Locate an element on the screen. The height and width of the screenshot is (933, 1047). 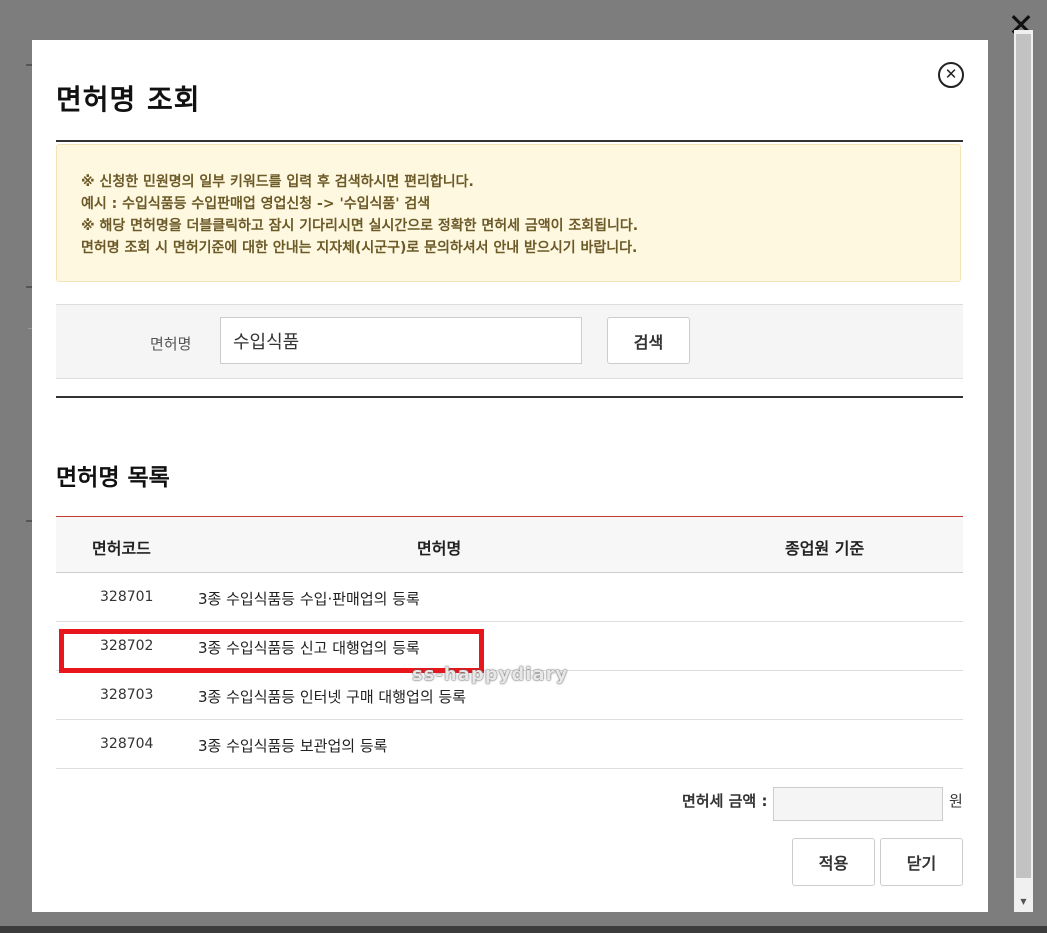
scroll-down-arrow-icon: ▼ is located at coordinates (1023, 902).